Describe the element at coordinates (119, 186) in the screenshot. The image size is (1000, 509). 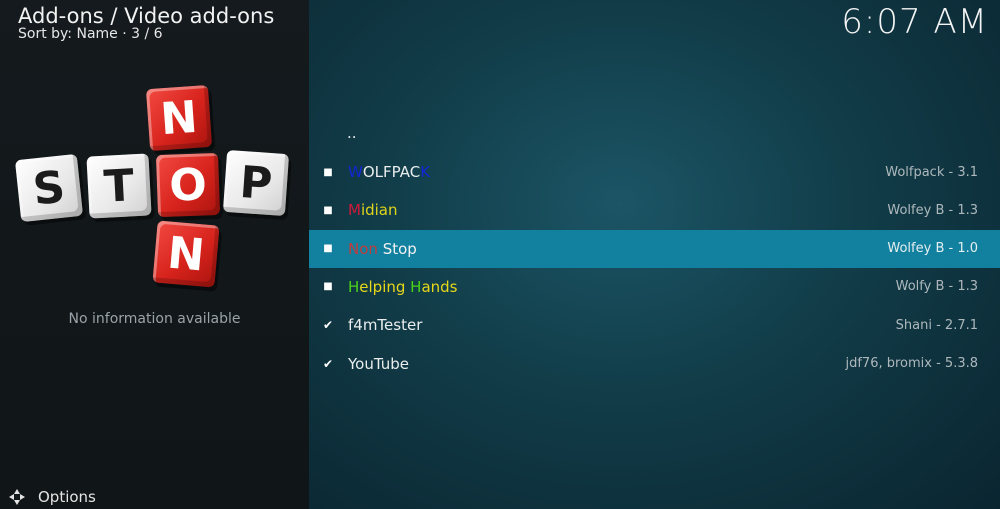
I see `logo-tile-t: T` at that location.